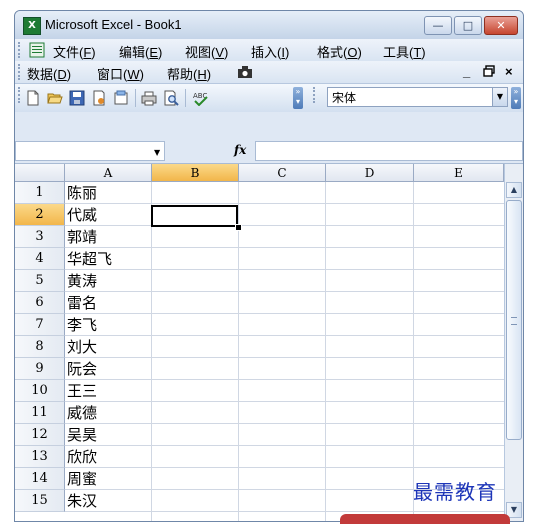  I want to click on row-header-7: 7, so click(40, 325).